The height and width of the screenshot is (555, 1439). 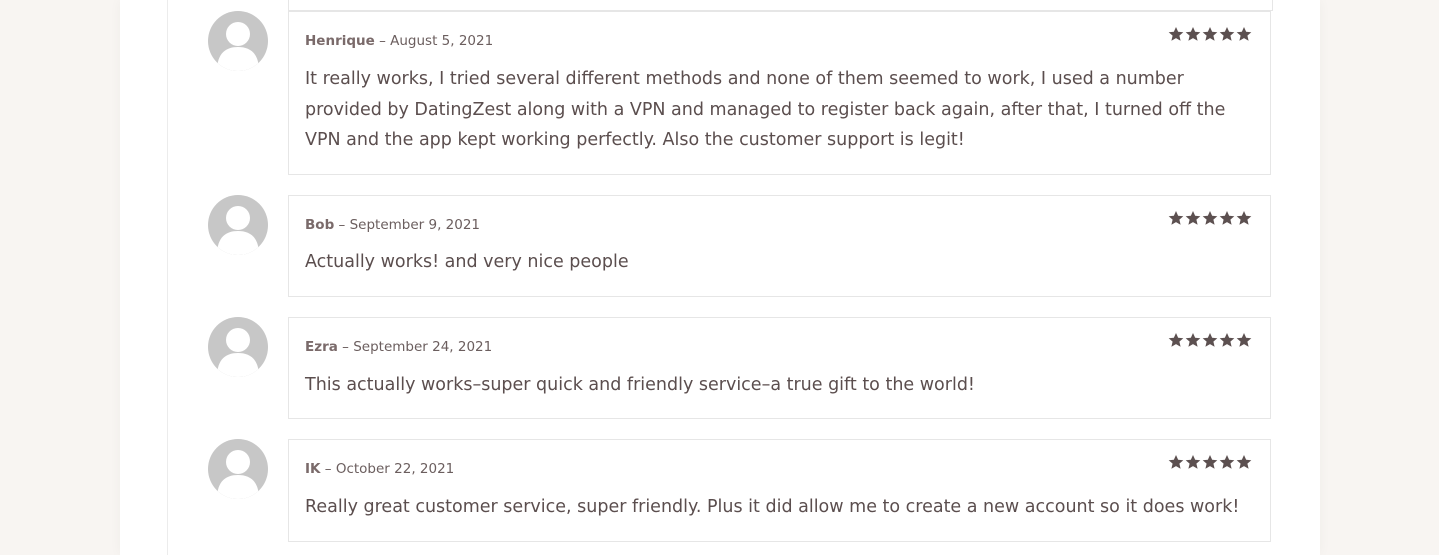 I want to click on review-author: IK, so click(x=313, y=469).